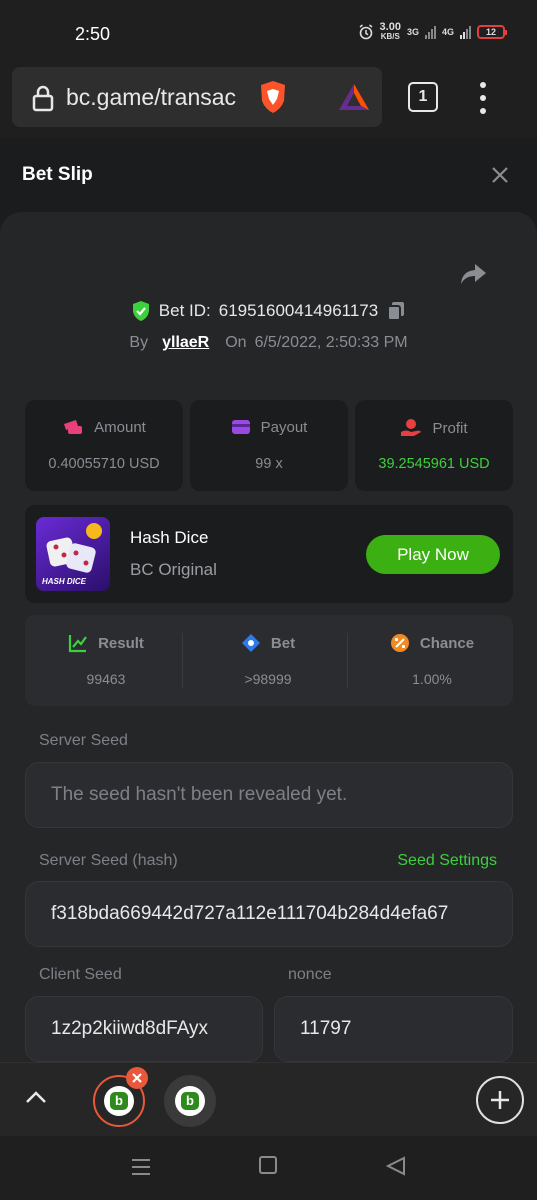 The image size is (537, 1200). I want to click on by-label: By, so click(139, 342).